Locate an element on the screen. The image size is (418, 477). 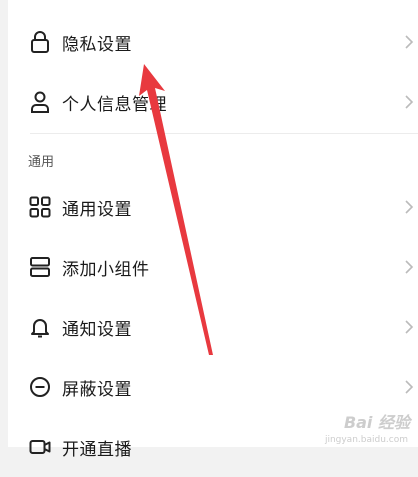
personal-info-label: 个人信息管理 is located at coordinates (114, 104).